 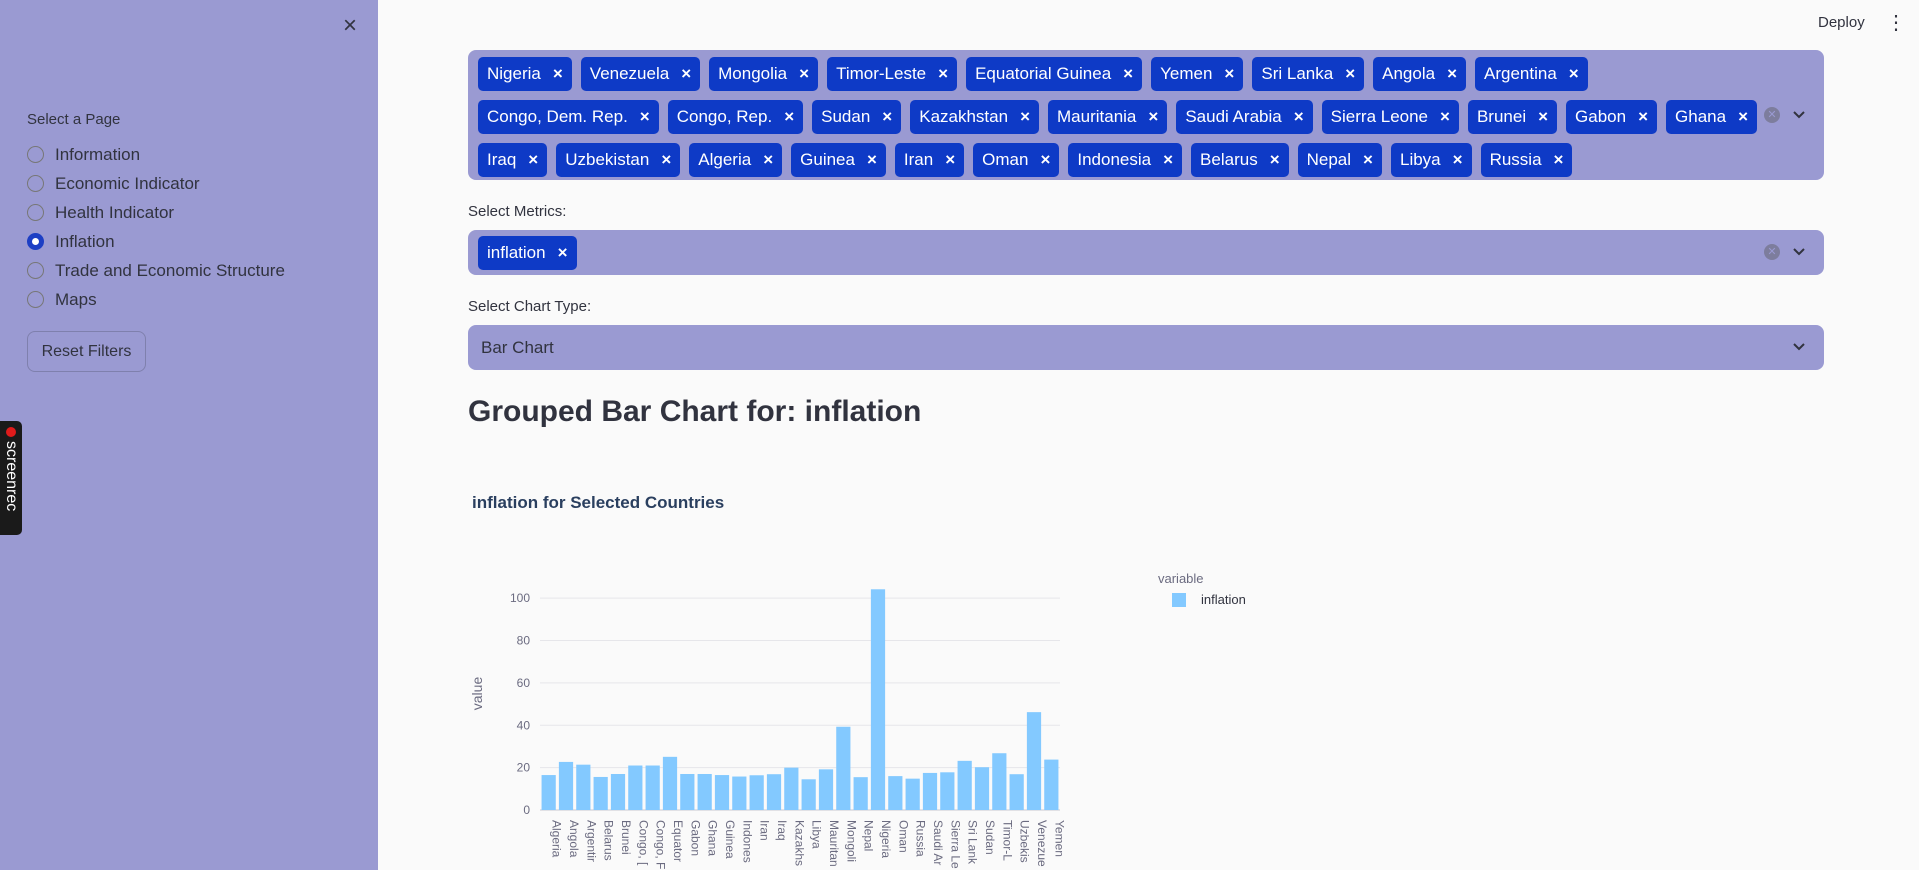 I want to click on page-option-trade-and-economic-structure: Trade and Economic Structure, so click(x=156, y=270).